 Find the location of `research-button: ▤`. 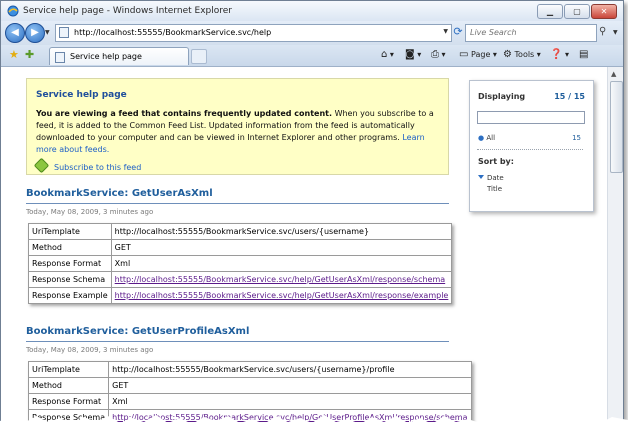

research-button: ▤ is located at coordinates (583, 54).